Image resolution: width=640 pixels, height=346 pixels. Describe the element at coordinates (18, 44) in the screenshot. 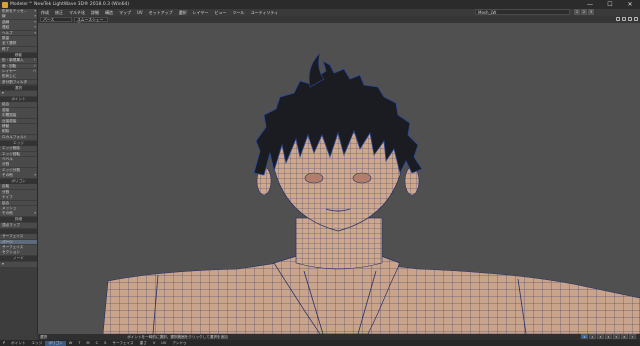

I see `sidebar-tool-button: 全て選択` at that location.